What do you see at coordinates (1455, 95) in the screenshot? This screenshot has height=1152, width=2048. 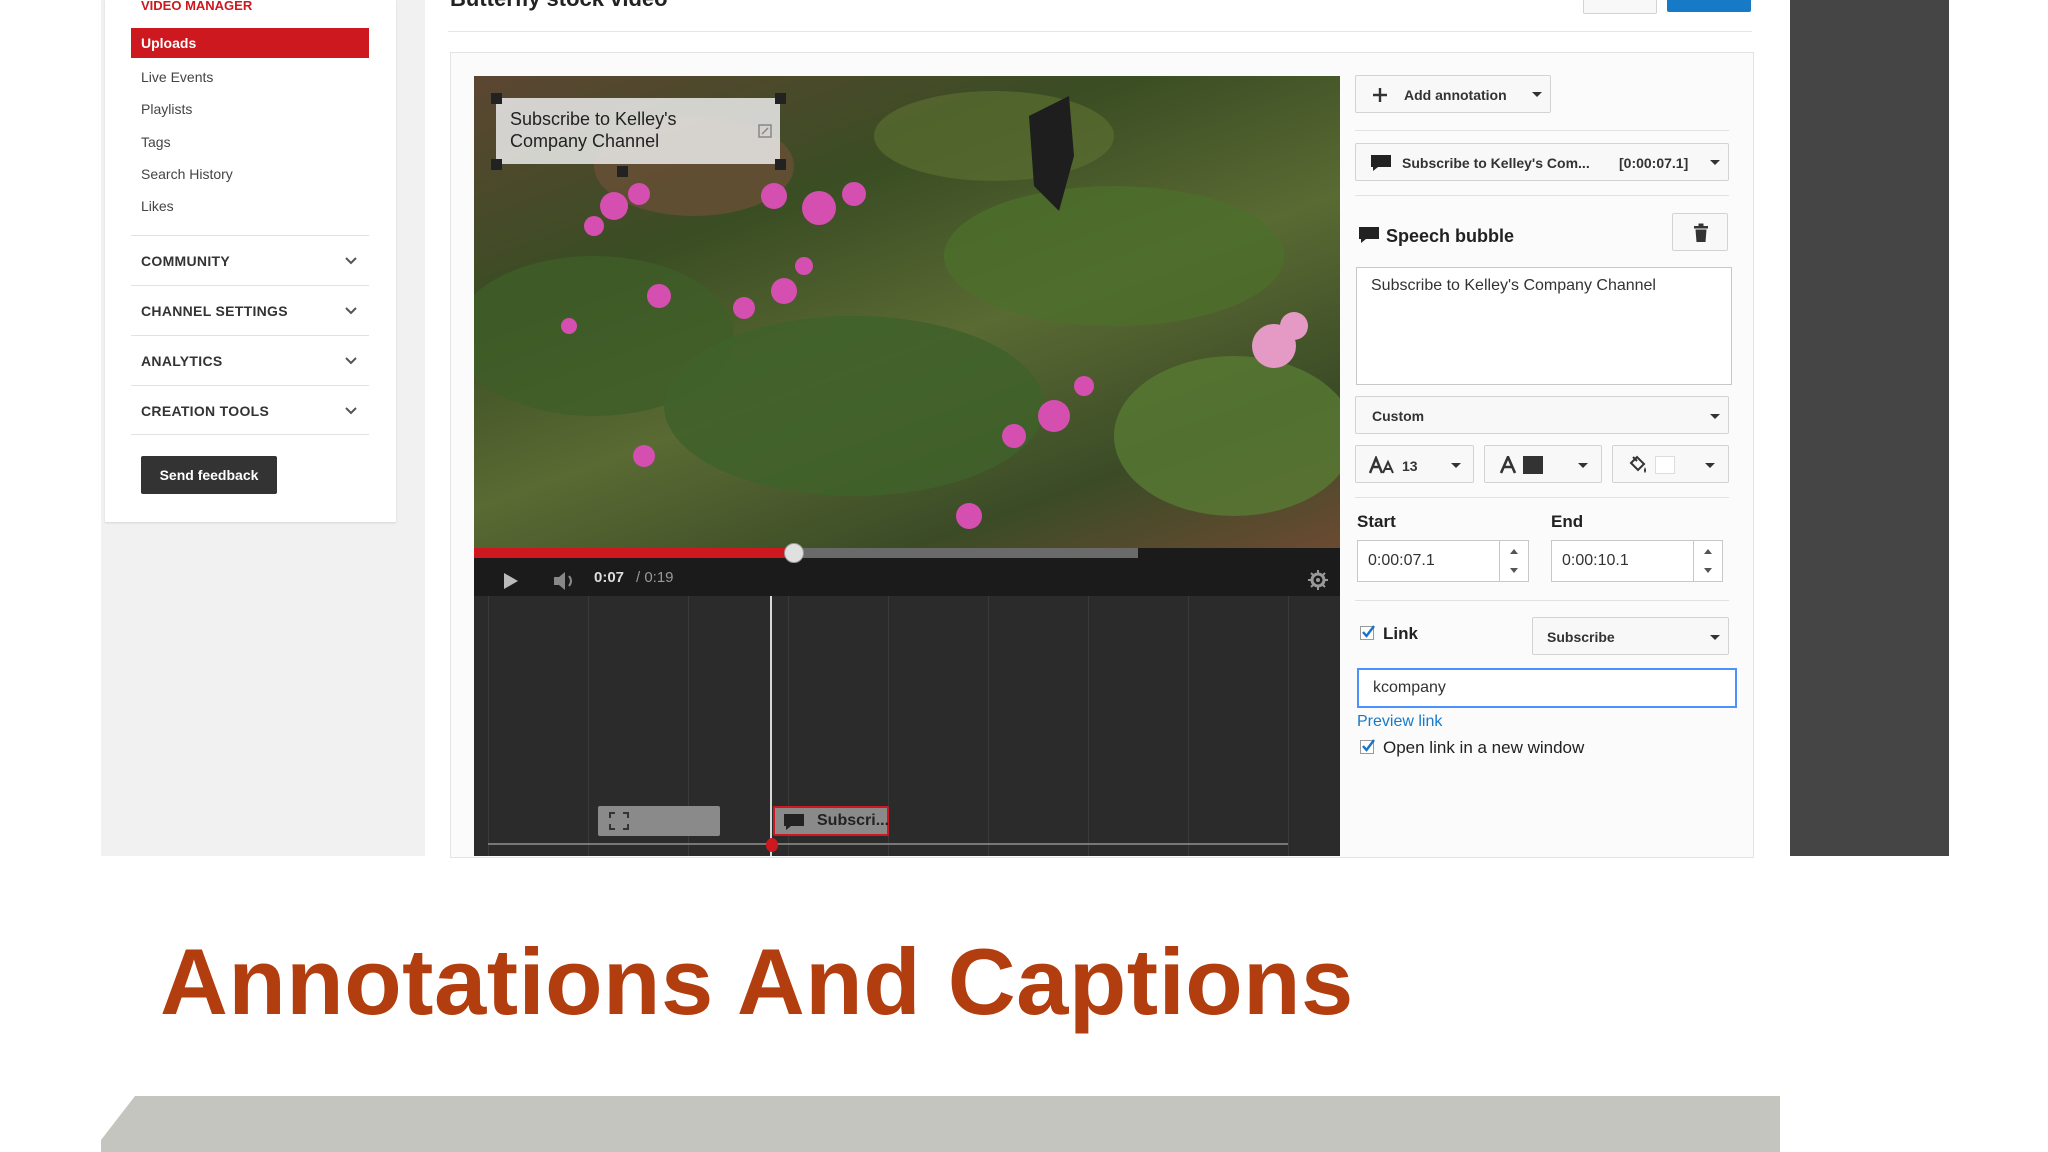 I see `add-annotation-label: Add annotation` at bounding box center [1455, 95].